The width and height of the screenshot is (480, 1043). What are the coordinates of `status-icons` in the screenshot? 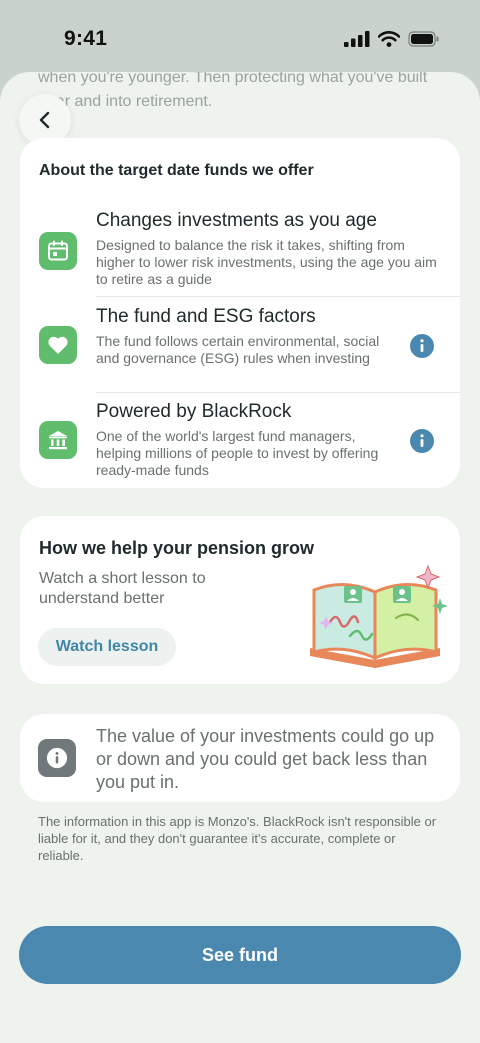 It's located at (392, 39).